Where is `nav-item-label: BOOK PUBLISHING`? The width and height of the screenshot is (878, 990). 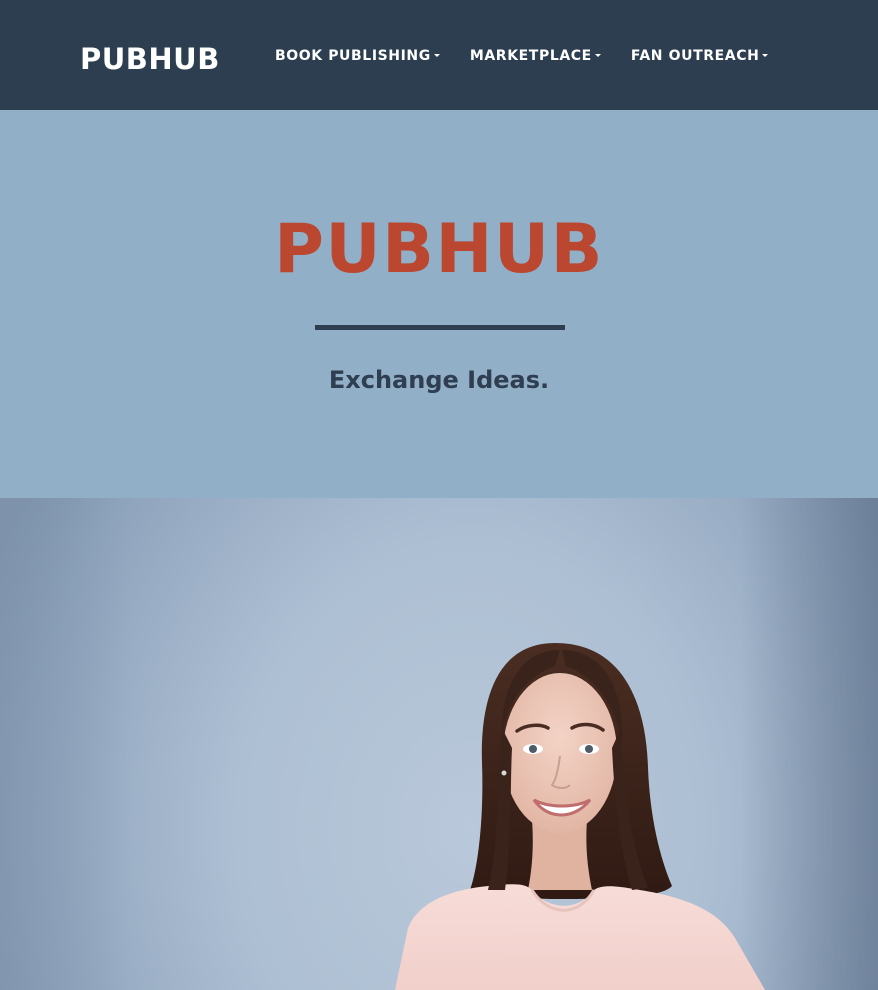
nav-item-label: BOOK PUBLISHING is located at coordinates (353, 56).